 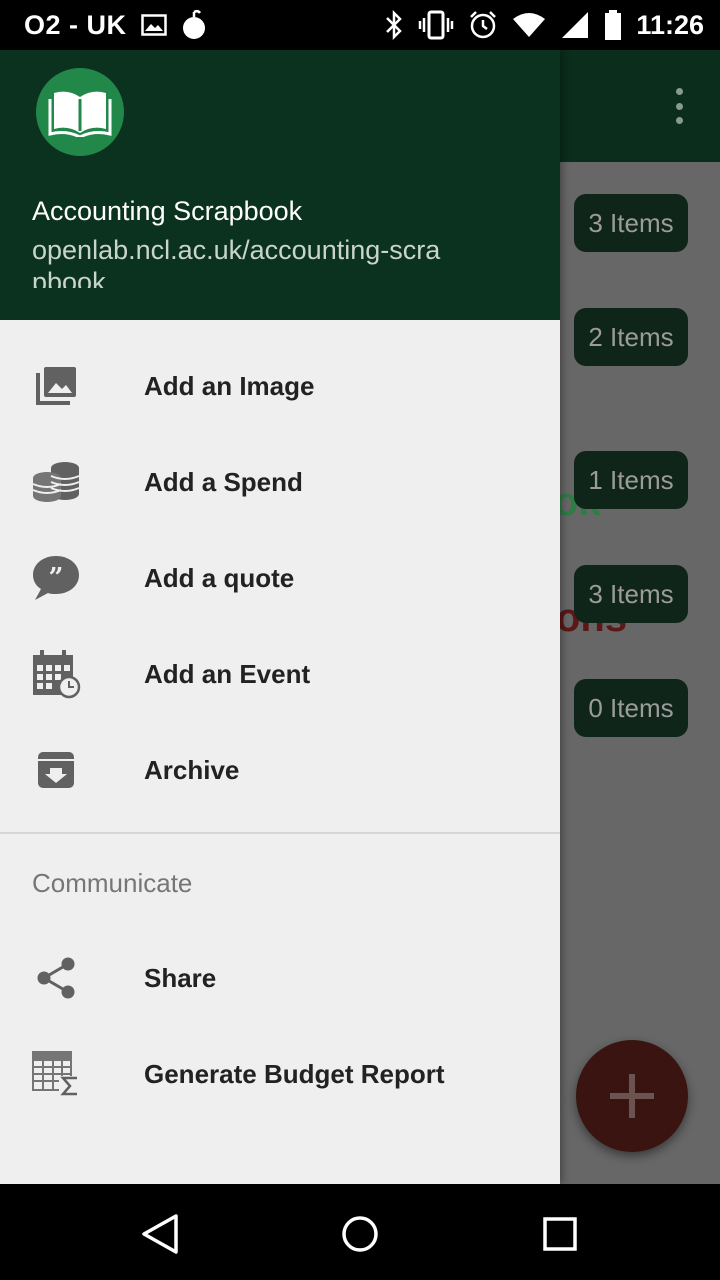 What do you see at coordinates (670, 24) in the screenshot?
I see `clock: 11:26` at bounding box center [670, 24].